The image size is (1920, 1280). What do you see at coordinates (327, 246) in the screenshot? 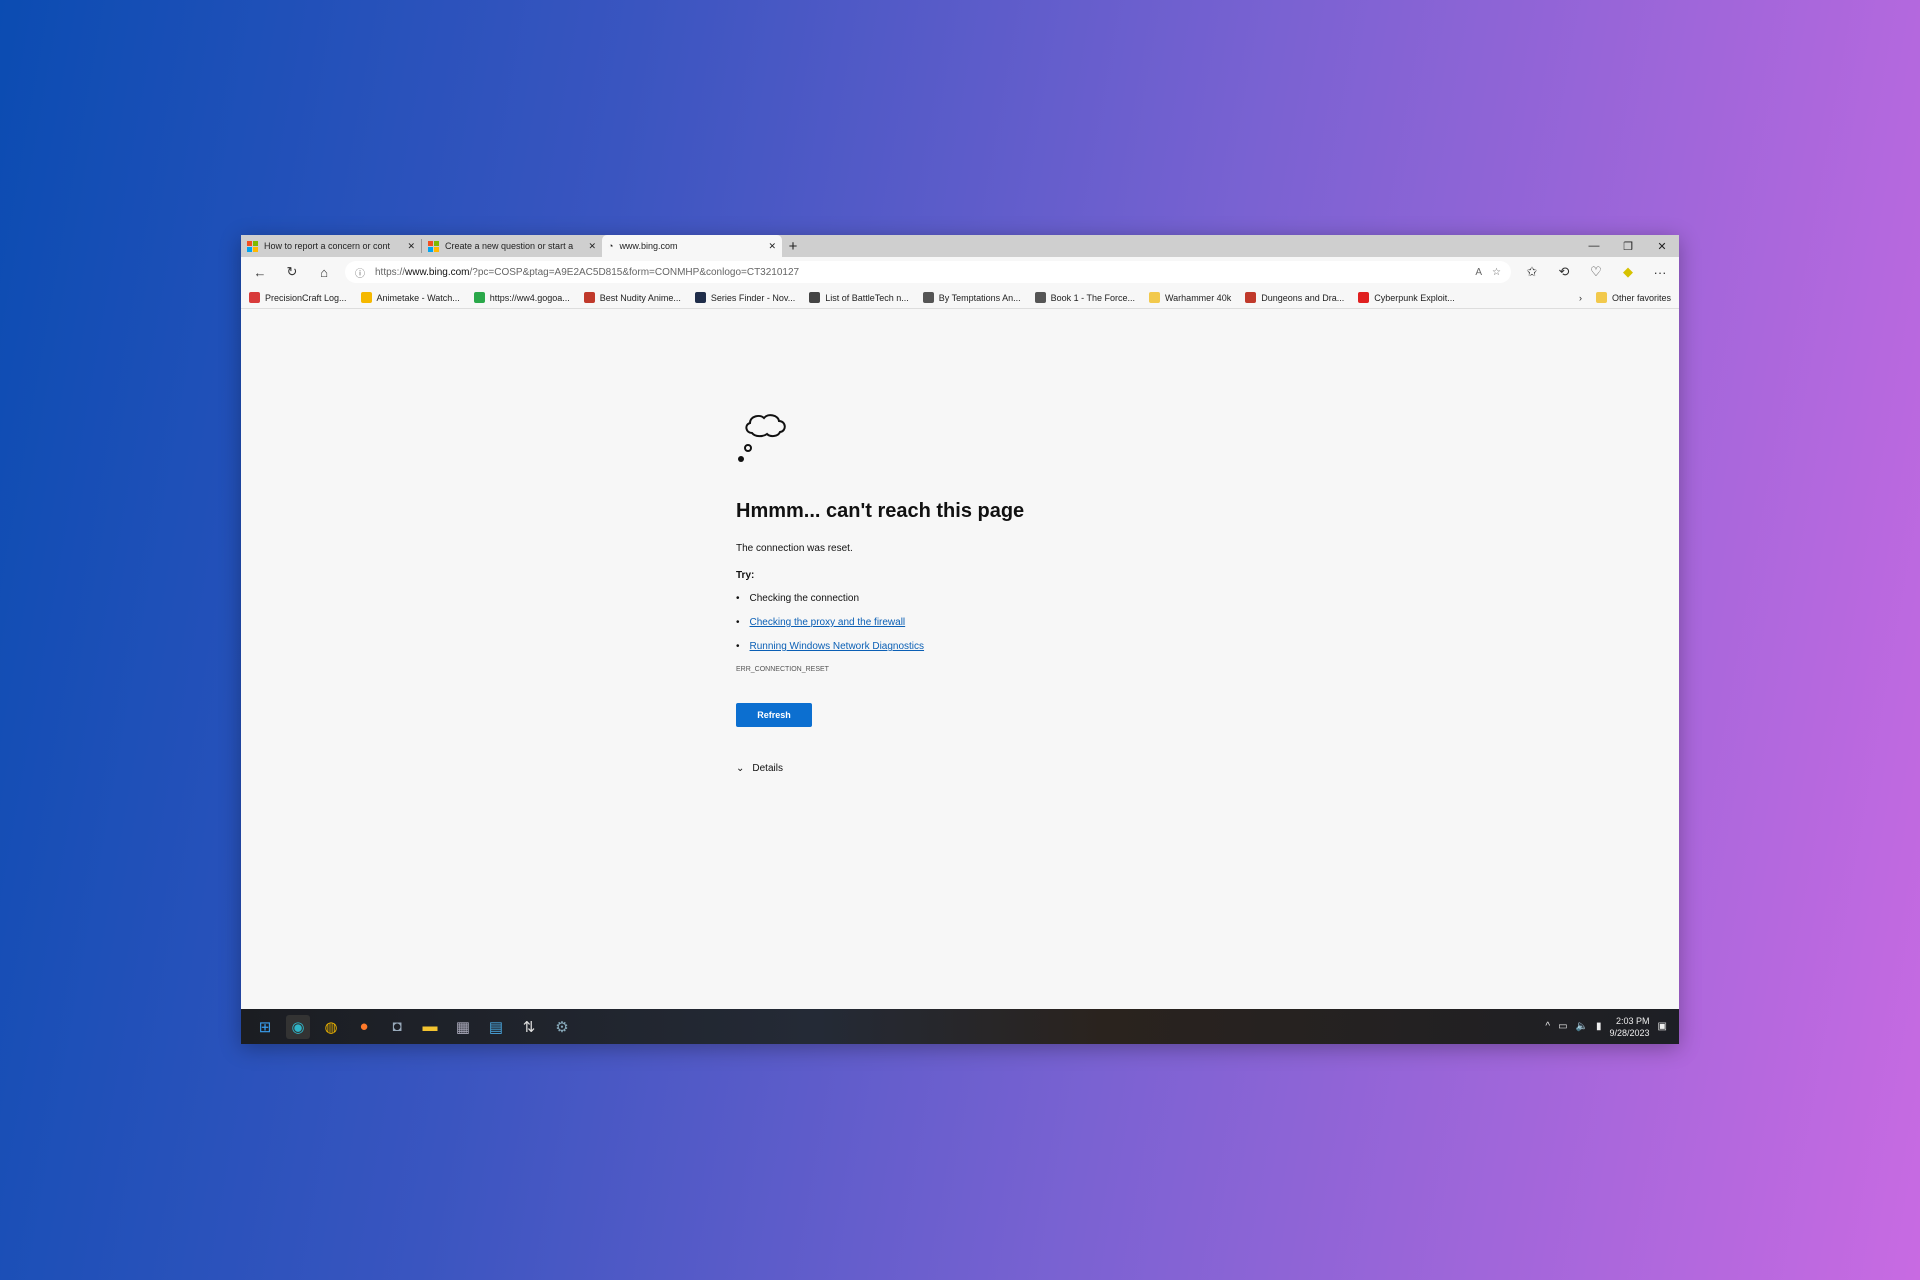
I see `tab-title: How to report a concern or cont` at bounding box center [327, 246].